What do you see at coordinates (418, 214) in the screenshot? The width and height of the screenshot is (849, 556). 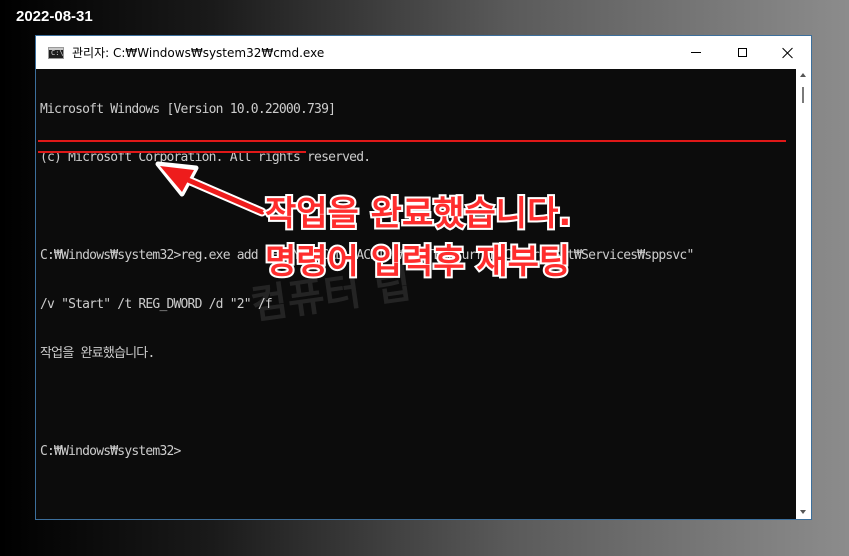 I see `annotation-line-1: 작업을 완료했습니다.` at bounding box center [418, 214].